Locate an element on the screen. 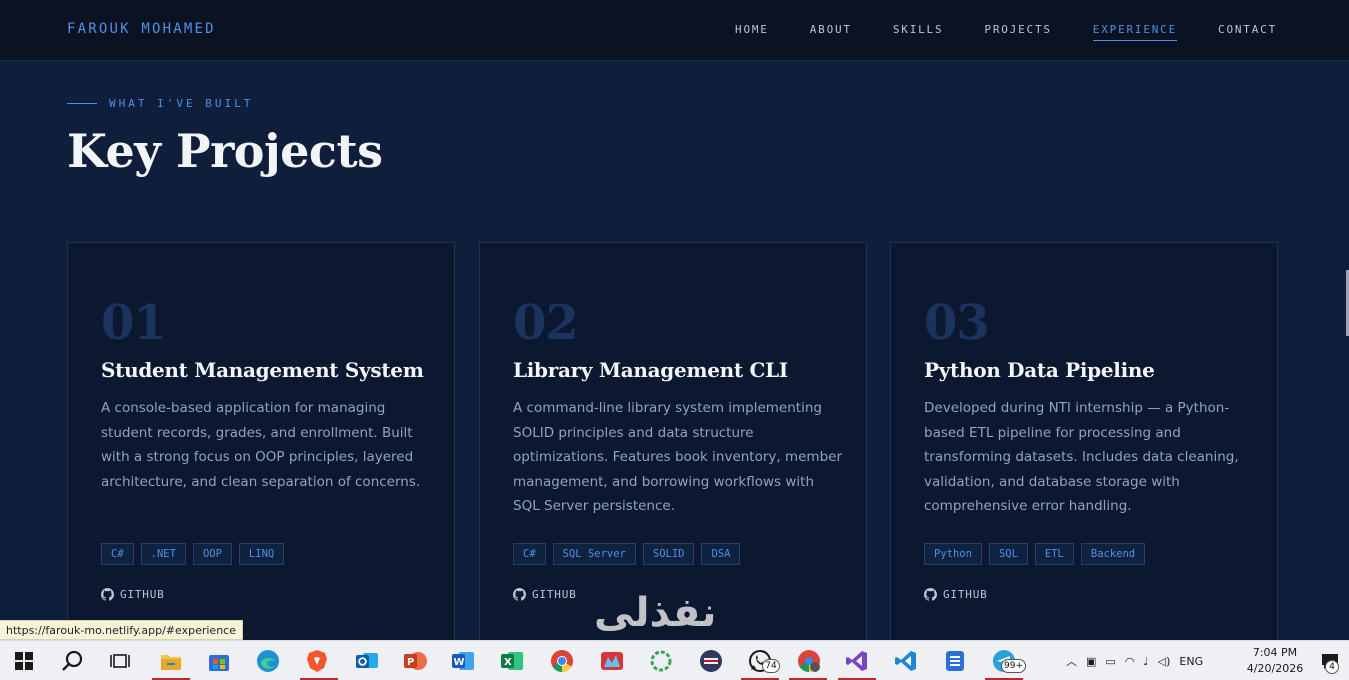 This screenshot has width=1349, height=680. sync-icon is located at coordinates (661, 661).